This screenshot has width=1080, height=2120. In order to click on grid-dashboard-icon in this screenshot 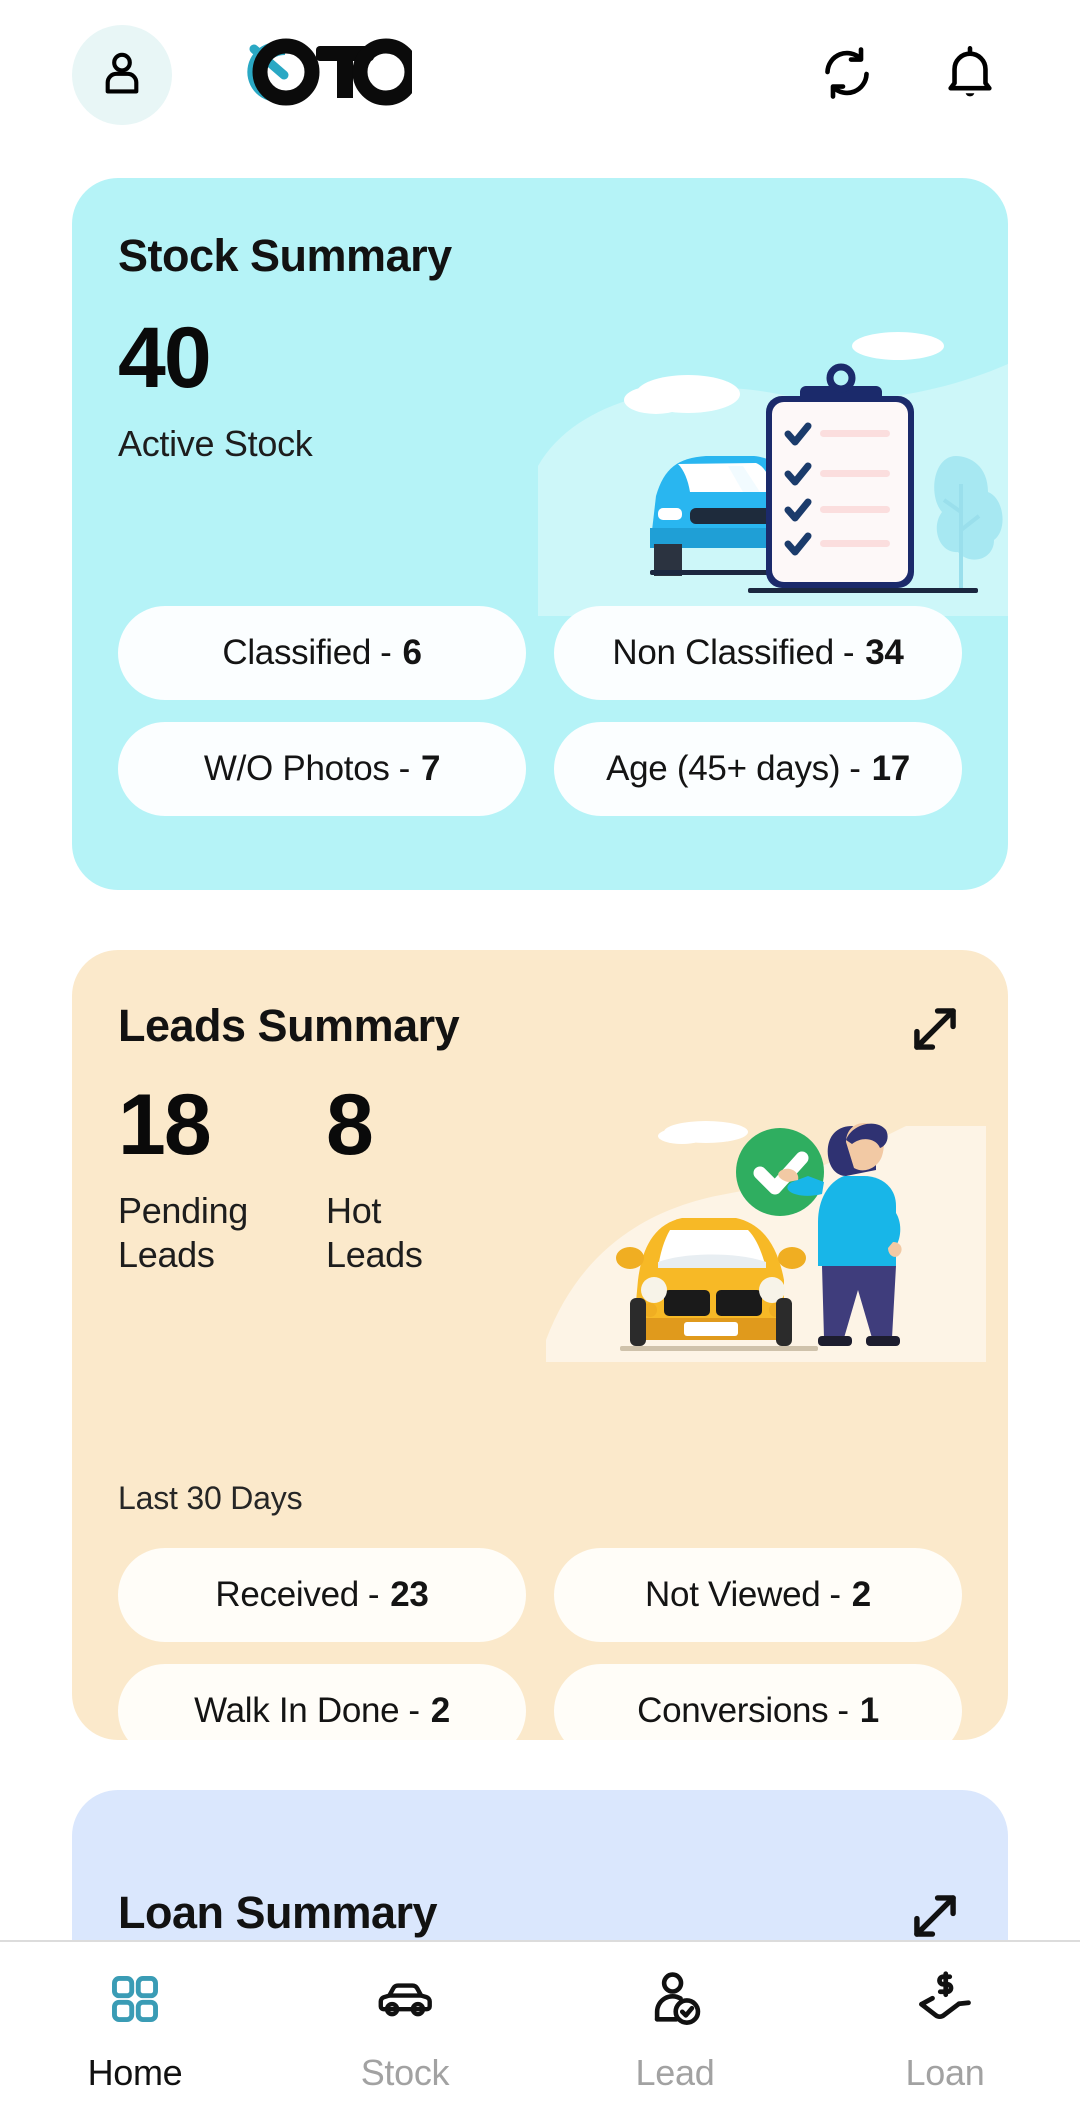, I will do `click(135, 1999)`.